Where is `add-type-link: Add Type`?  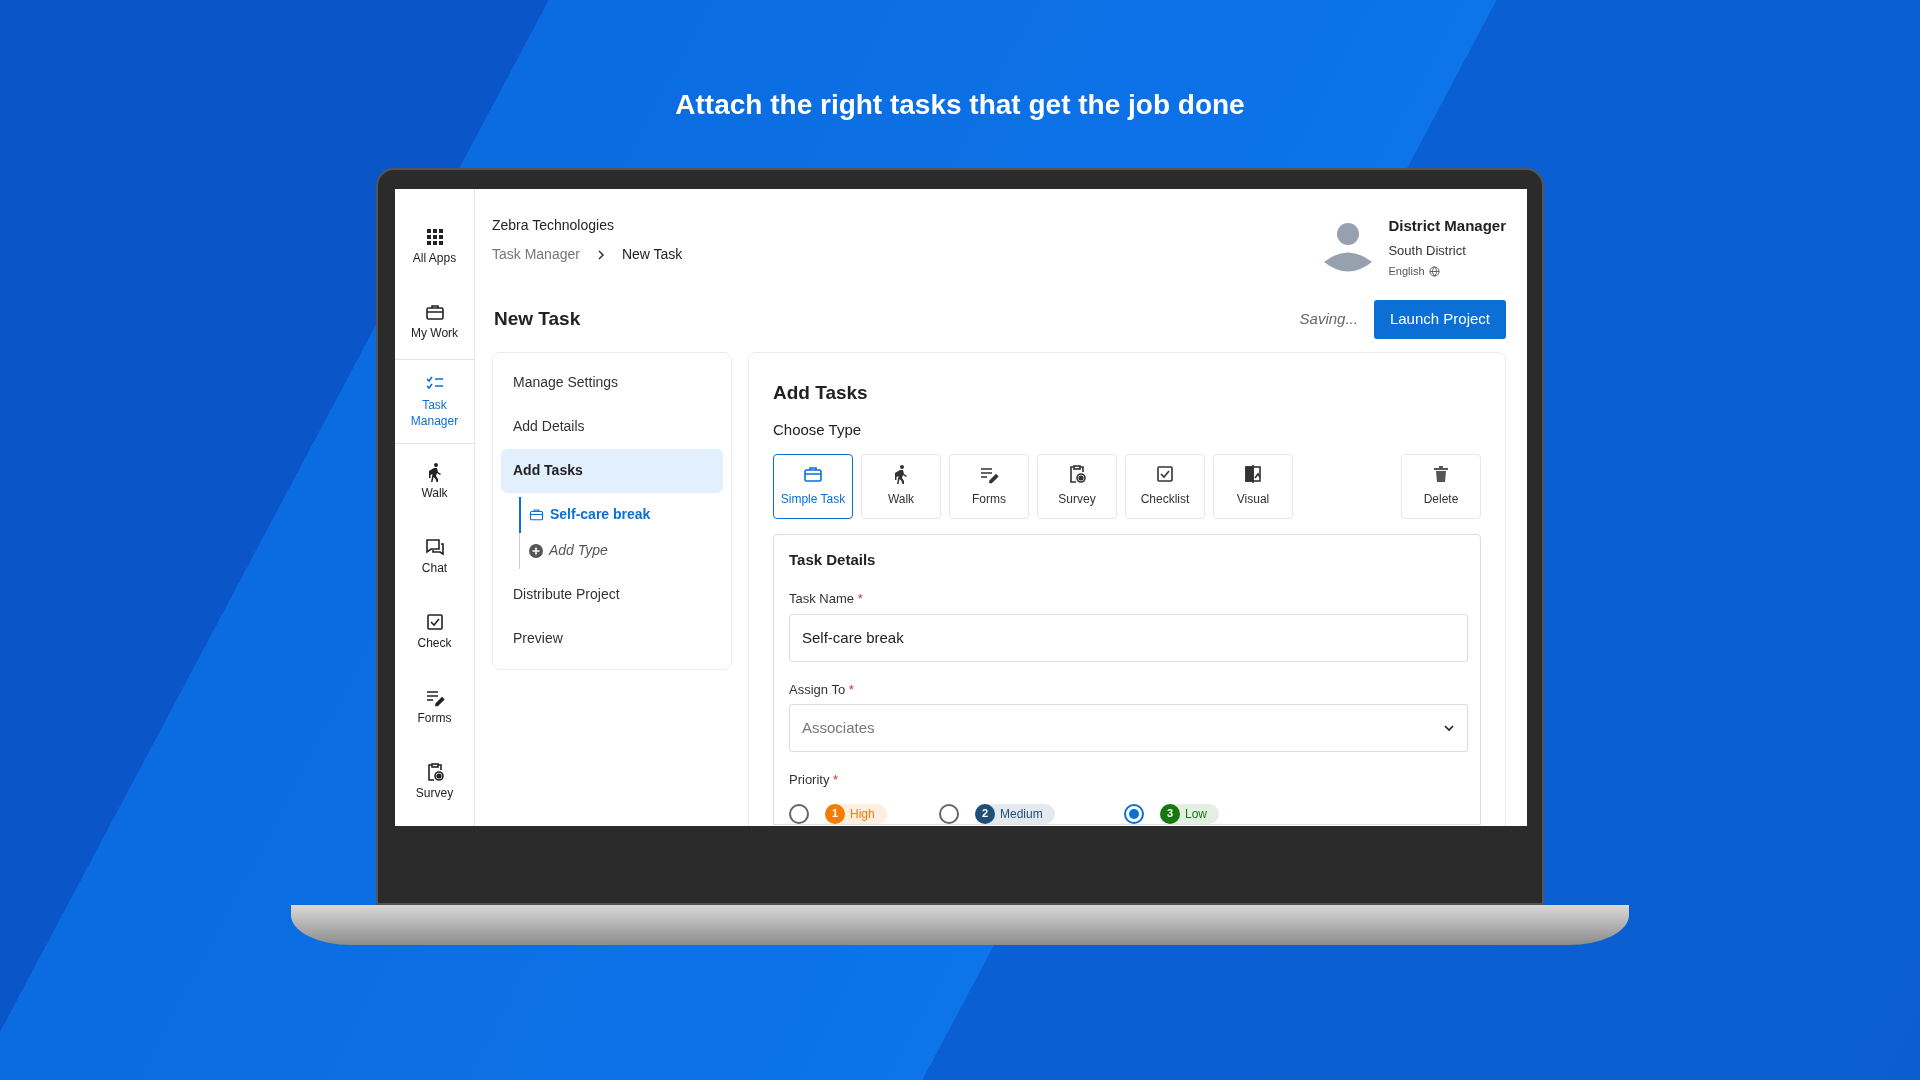
add-type-link: Add Type is located at coordinates (621, 550).